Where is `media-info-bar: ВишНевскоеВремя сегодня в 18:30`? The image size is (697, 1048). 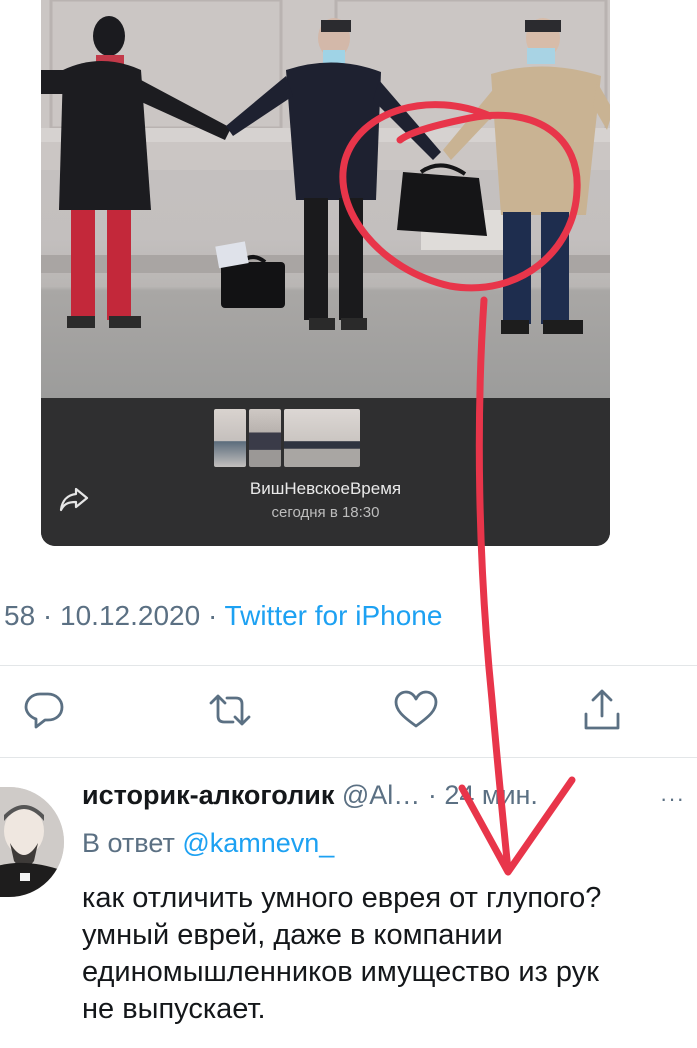
media-info-bar: ВишНевскоеВремя сегодня в 18:30 is located at coordinates (325, 472).